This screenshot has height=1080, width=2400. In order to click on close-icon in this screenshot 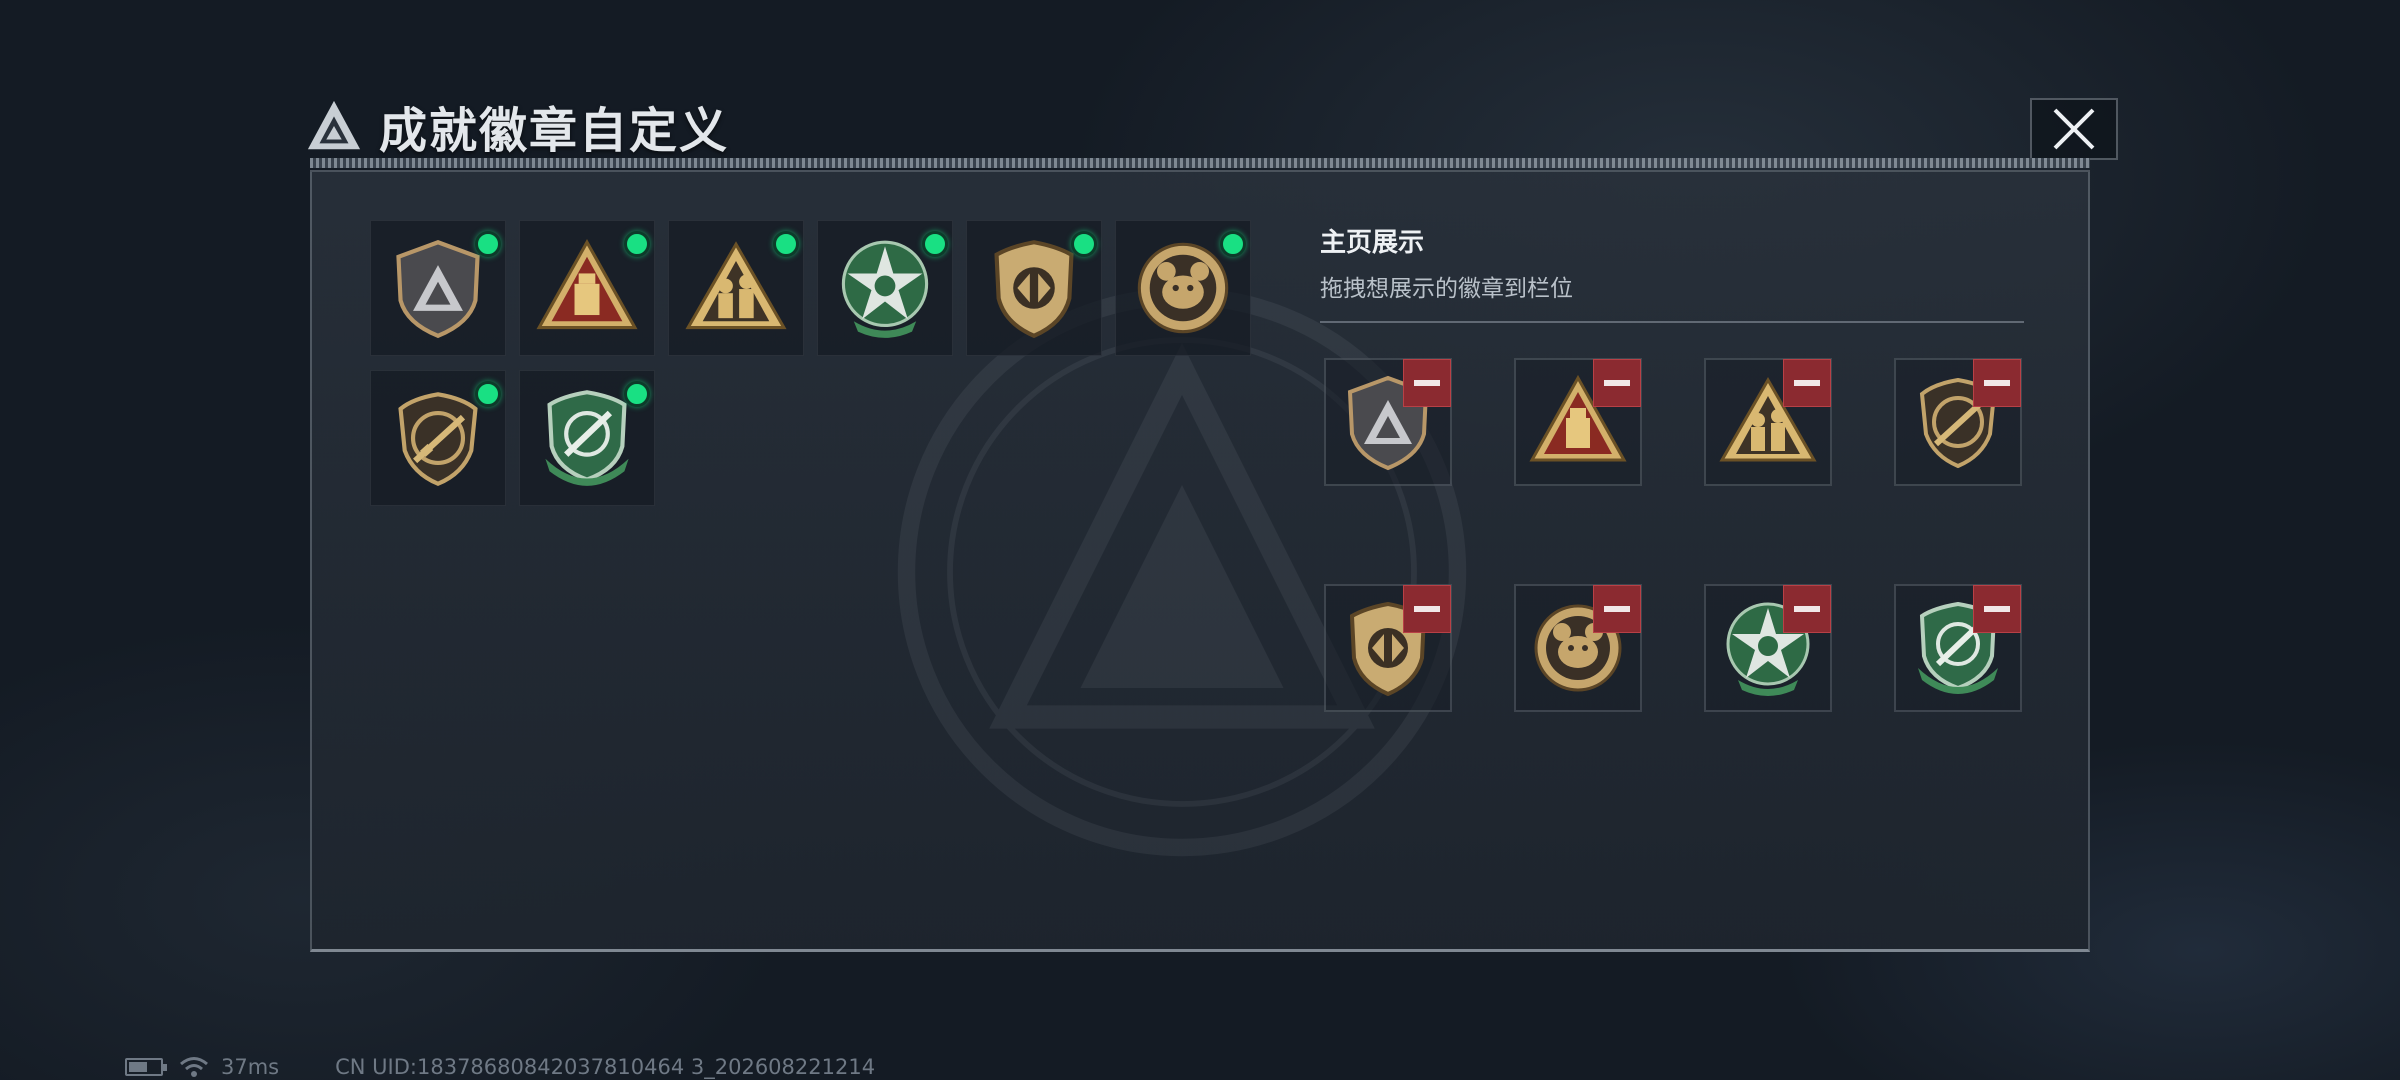, I will do `click(2074, 129)`.